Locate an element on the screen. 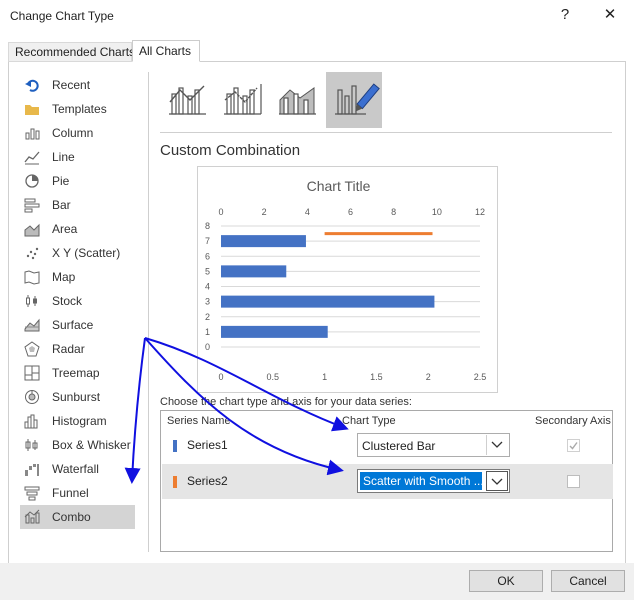 This screenshot has height=600, width=634. sidebar-item-radar: Radar is located at coordinates (77, 349).